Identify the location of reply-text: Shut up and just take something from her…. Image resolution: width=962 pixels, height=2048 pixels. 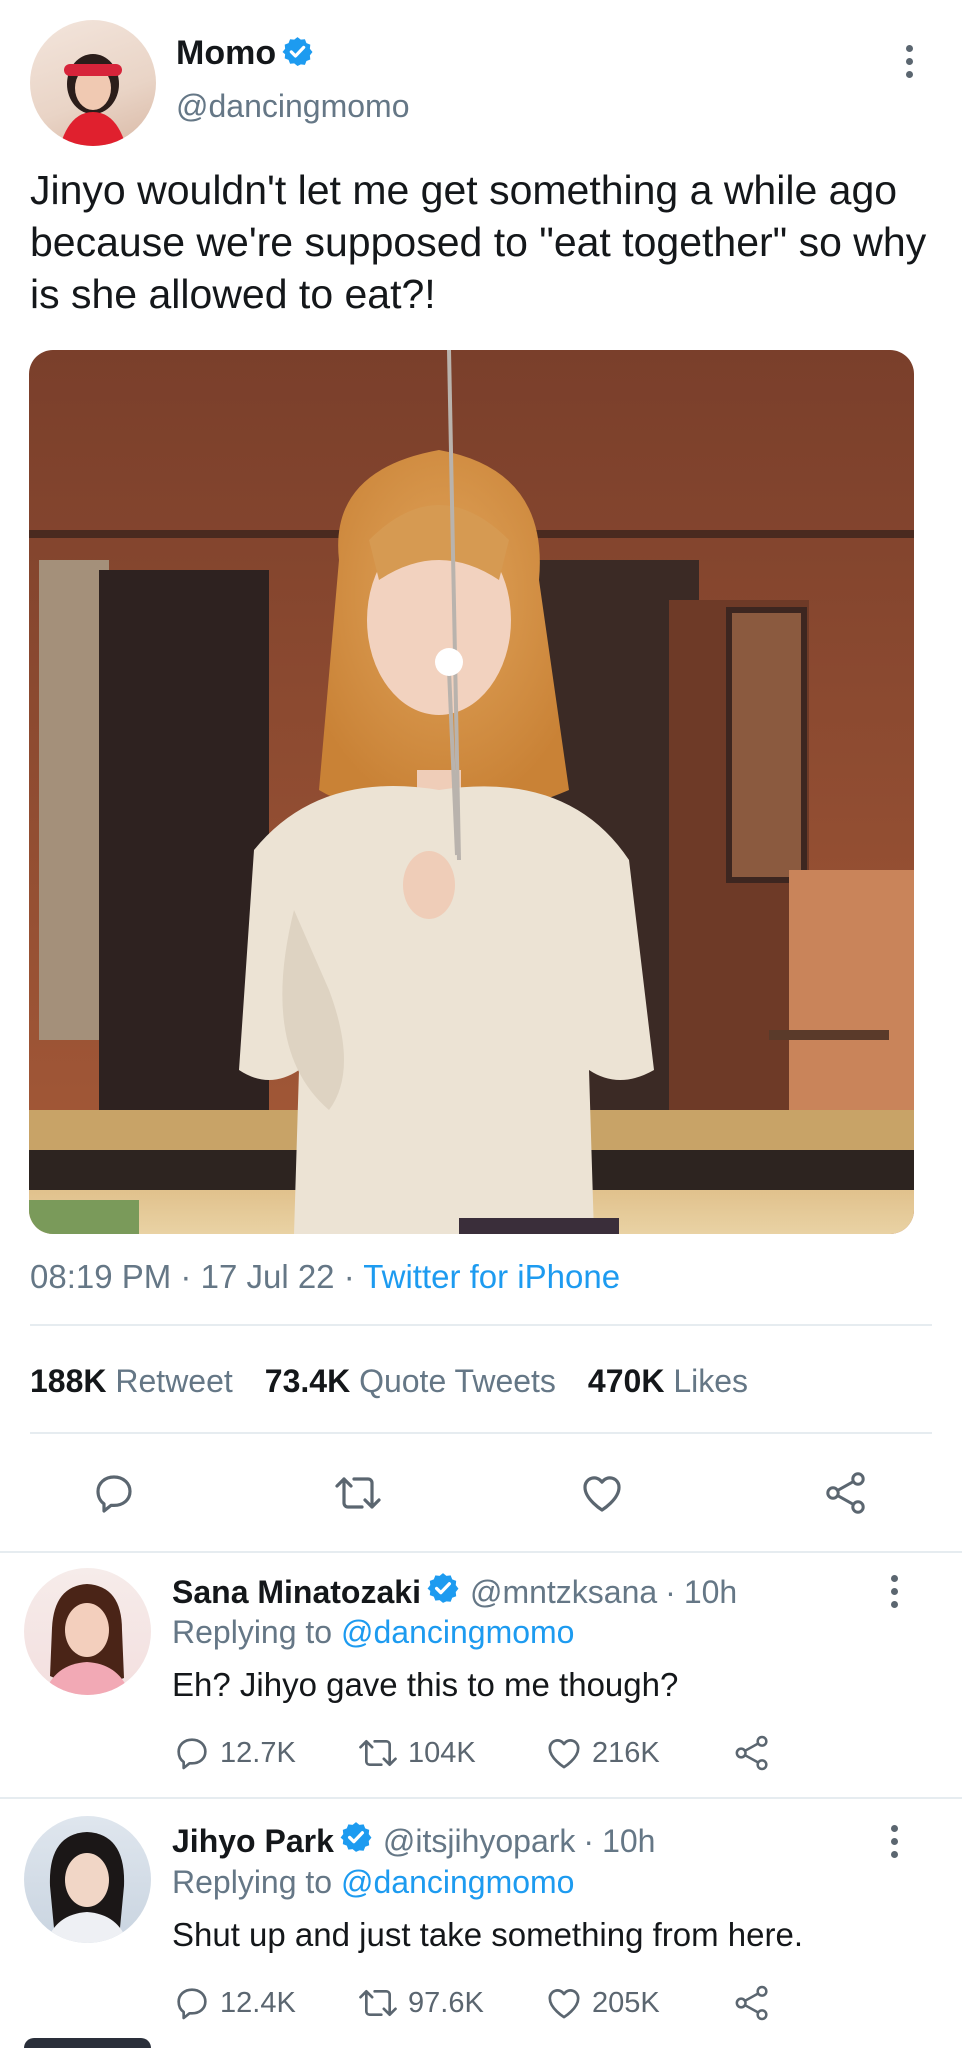
(488, 1934).